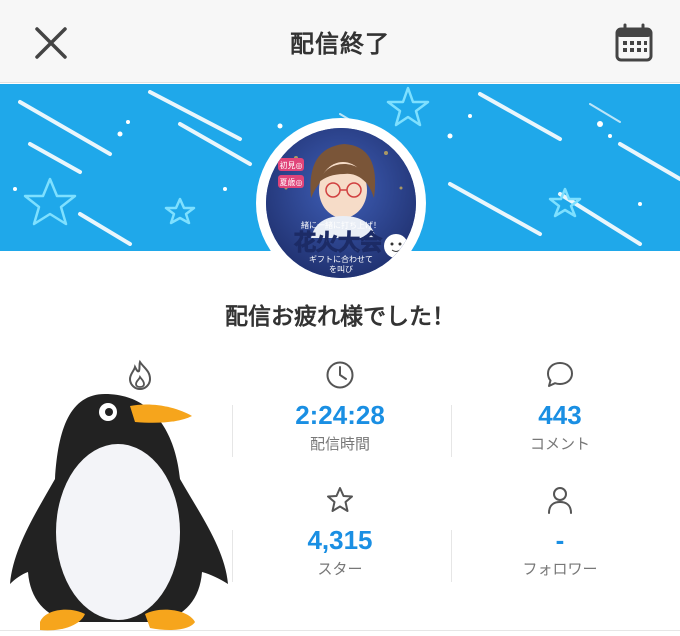 Image resolution: width=680 pixels, height=636 pixels. What do you see at coordinates (560, 540) in the screenshot?
I see `followers-value: -` at bounding box center [560, 540].